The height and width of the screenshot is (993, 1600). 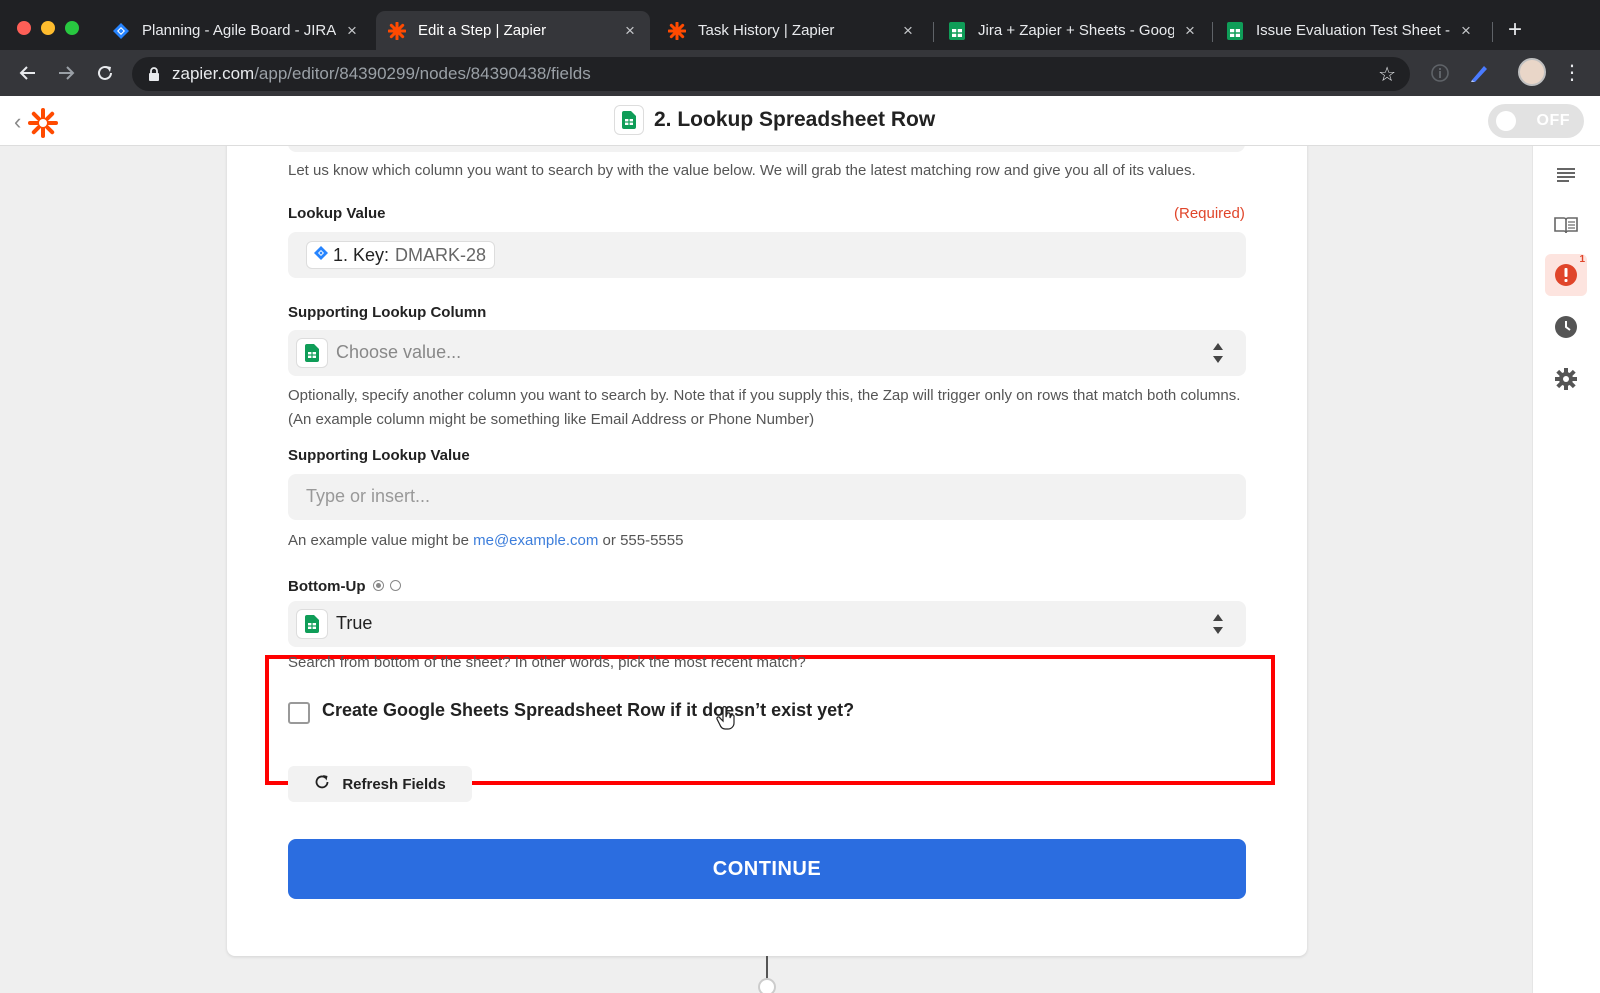 I want to click on add-step-connector, so click(x=767, y=985).